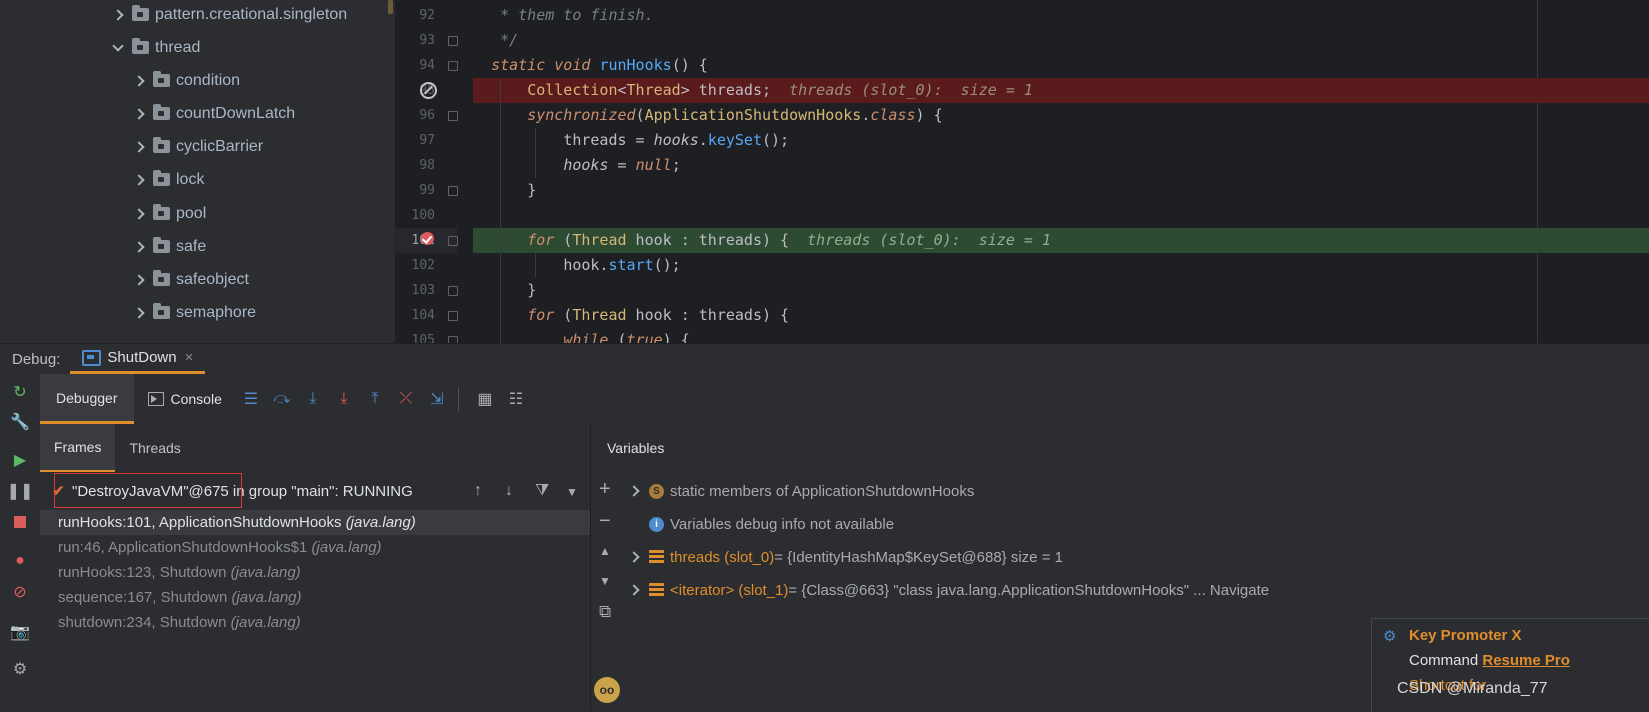 The image size is (1649, 712). Describe the element at coordinates (315, 448) in the screenshot. I see `frames-tab-bar: Frames Threads` at that location.